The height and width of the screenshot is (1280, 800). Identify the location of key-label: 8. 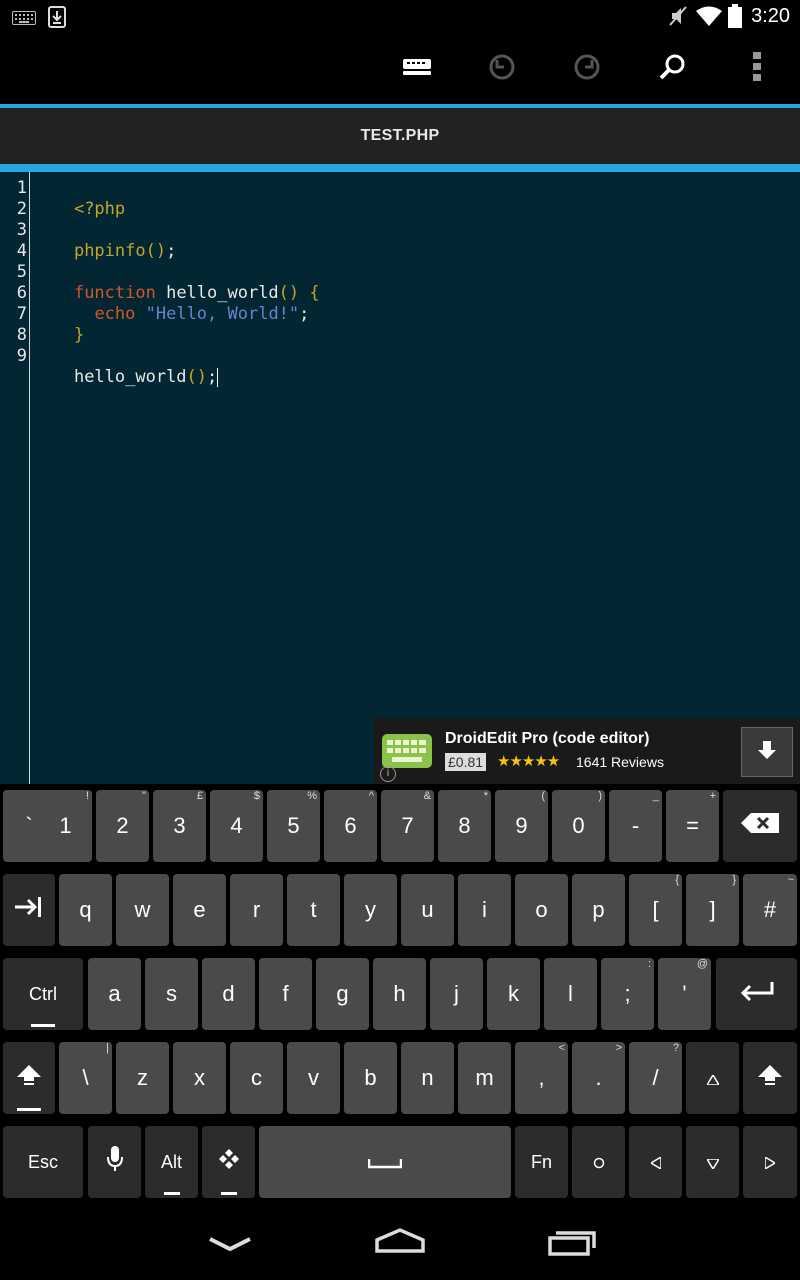
(464, 825).